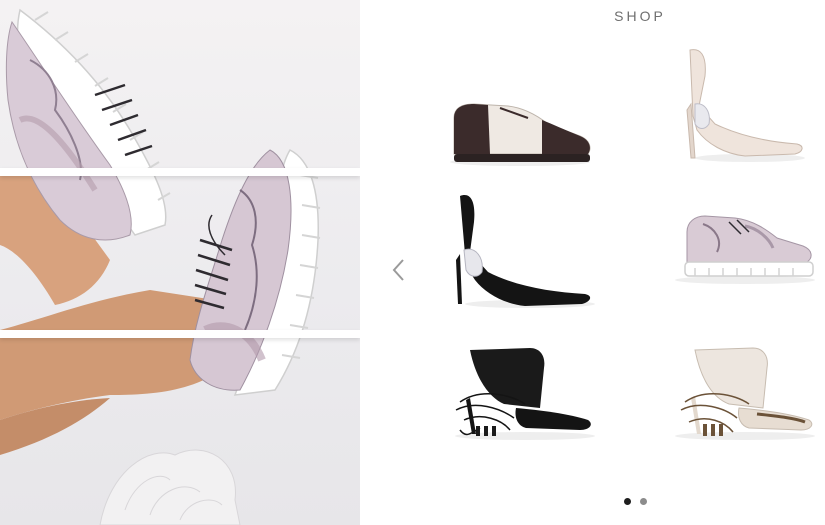 The width and height of the screenshot is (825, 525). Describe the element at coordinates (640, 16) in the screenshot. I see `shop-heading: SHOP` at that location.